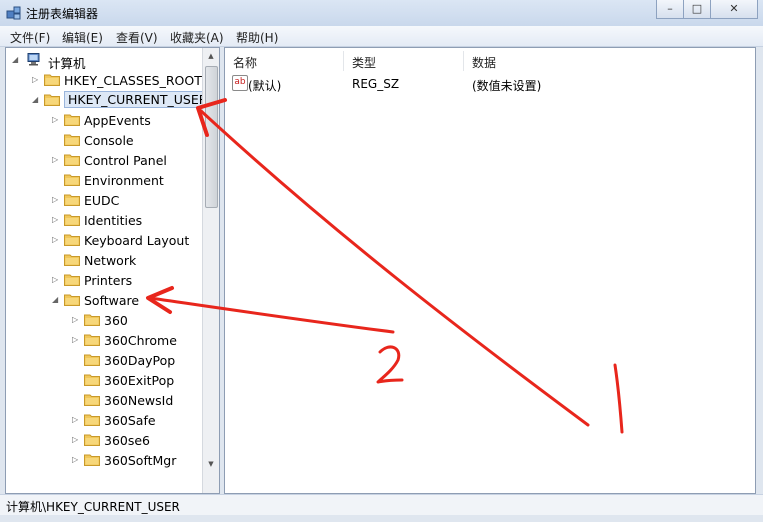 This screenshot has height=522, width=763. I want to click on scroll-thumb, so click(211, 137).